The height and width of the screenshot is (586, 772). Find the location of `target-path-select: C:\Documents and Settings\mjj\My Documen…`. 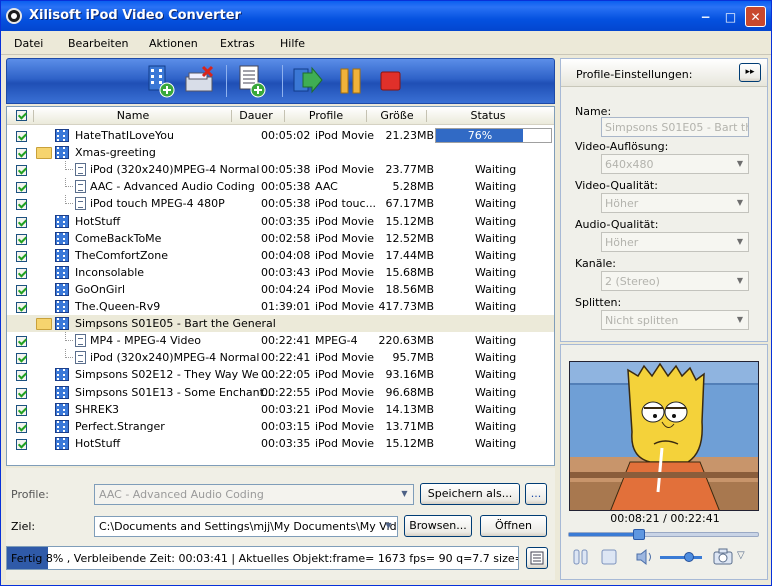

target-path-select: C:\Documents and Settings\mjj\My Documen… is located at coordinates (246, 526).